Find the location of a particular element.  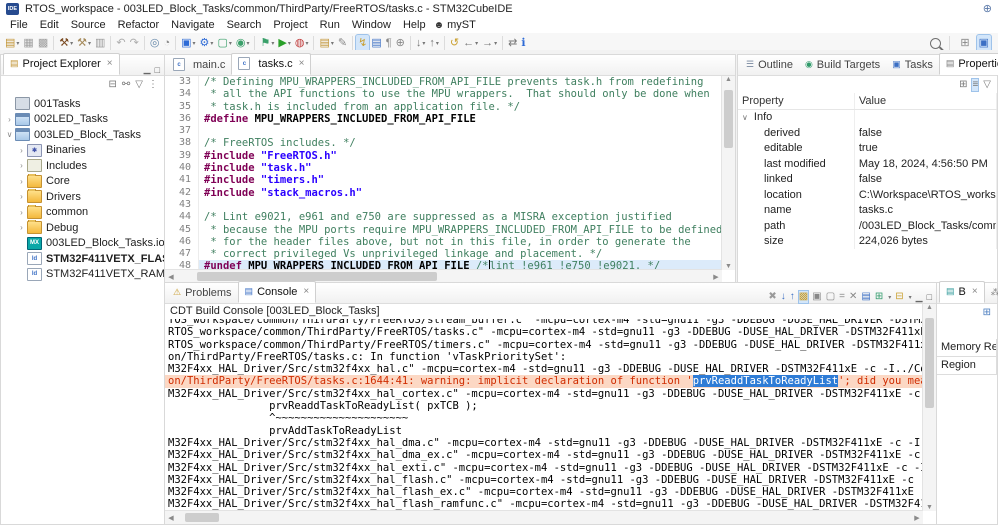

console-horizontal-scrollbar: ◀ ▶ is located at coordinates (544, 517).